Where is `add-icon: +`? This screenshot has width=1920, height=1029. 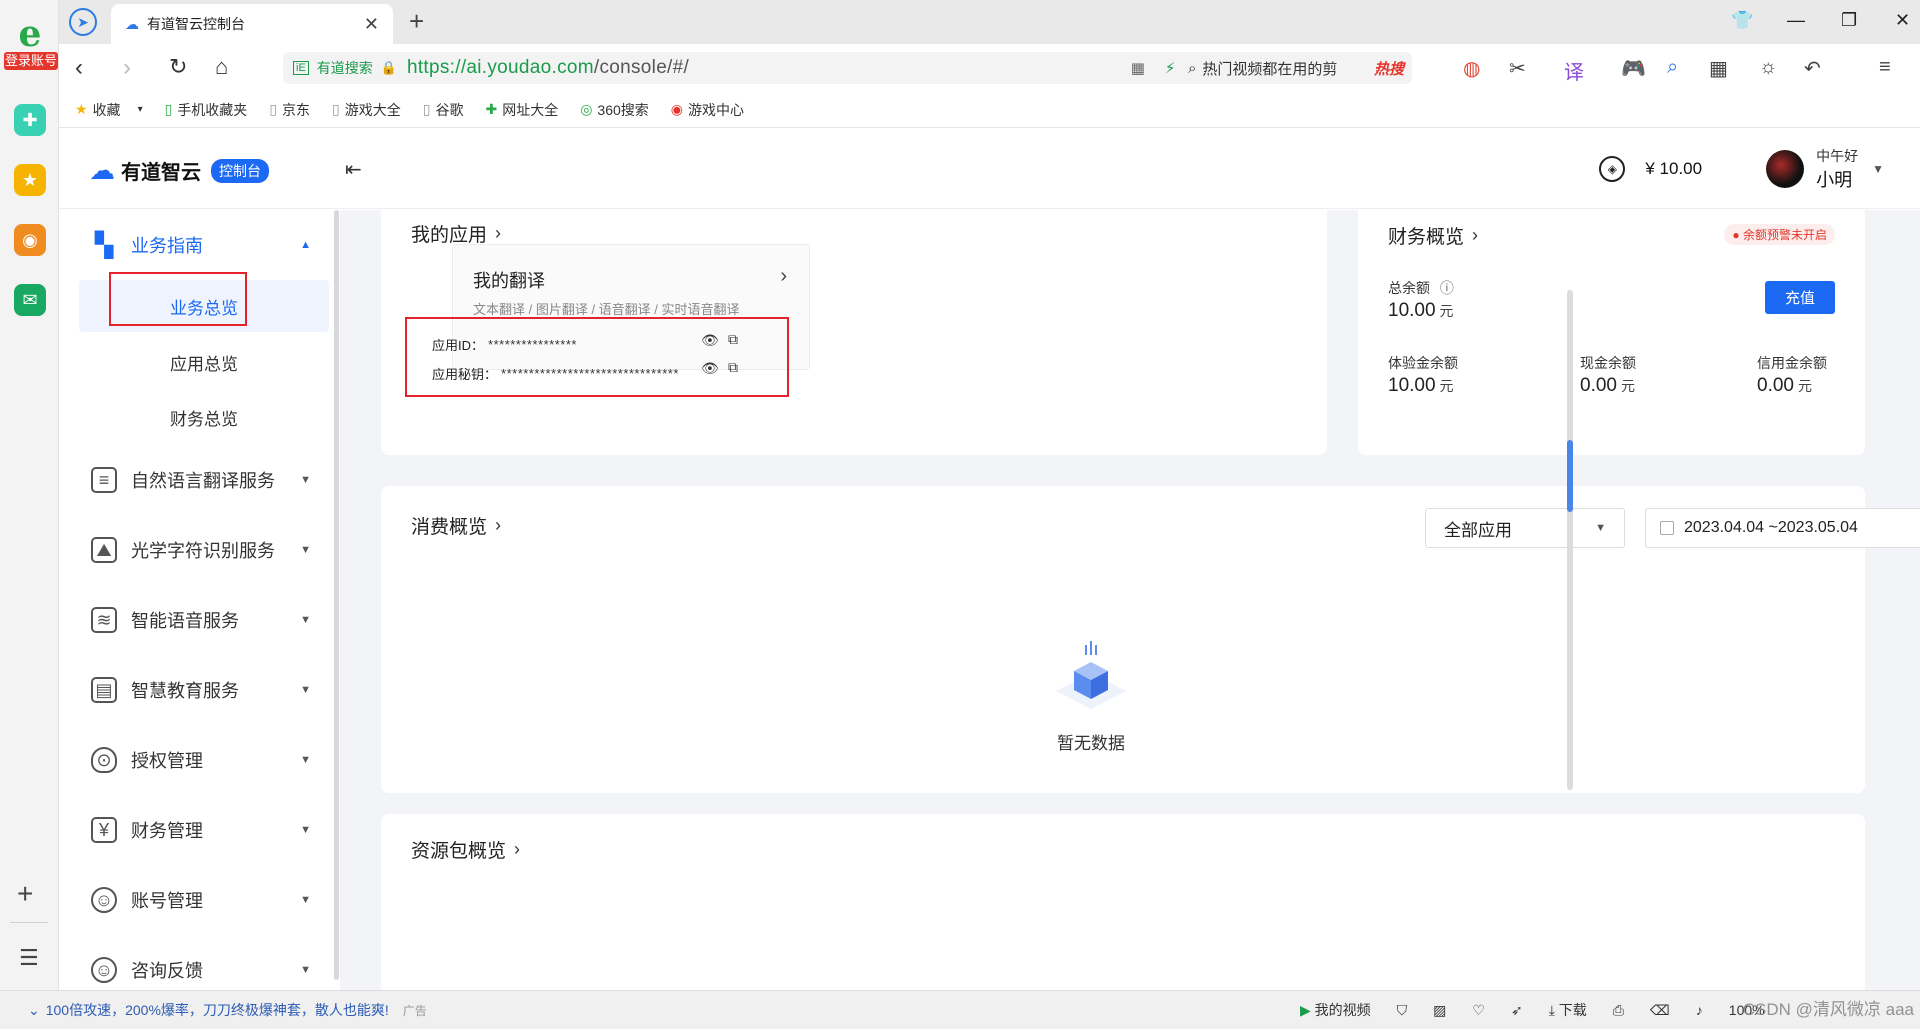 add-icon: + is located at coordinates (25, 894).